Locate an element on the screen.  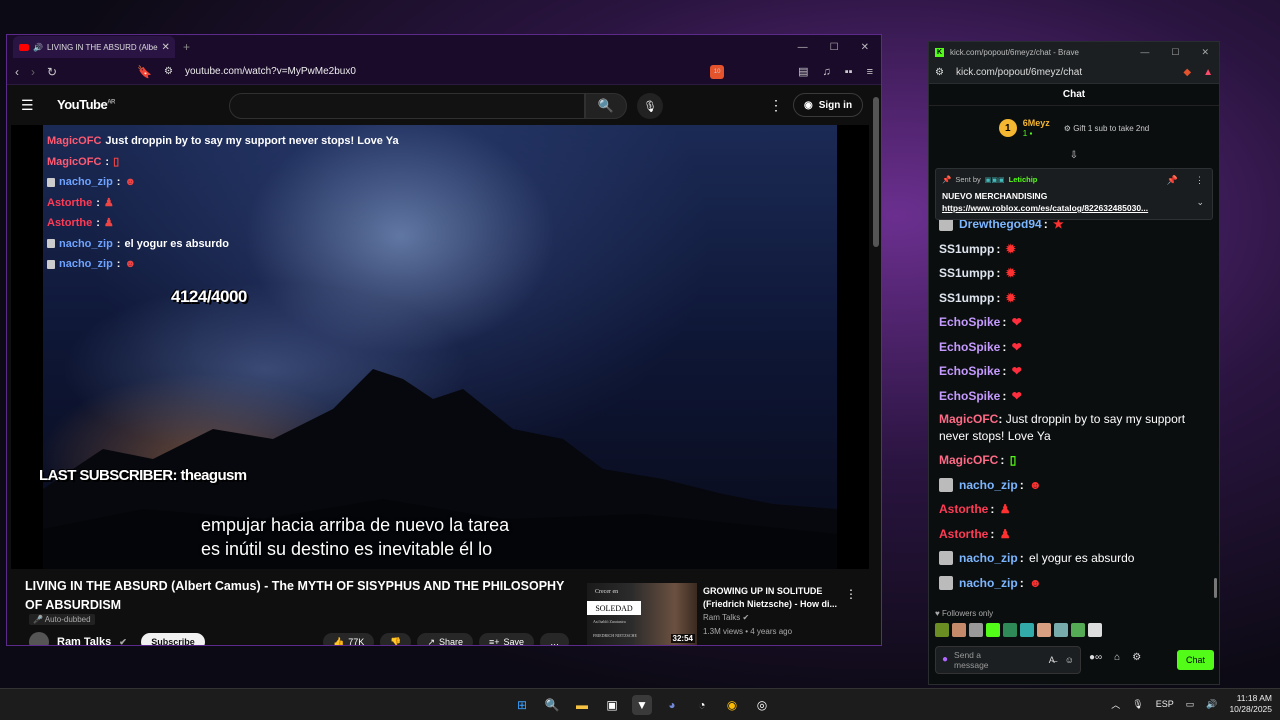
kick-url-field: kick.com/popout/6meyz/chat is located at coordinates (1019, 72).